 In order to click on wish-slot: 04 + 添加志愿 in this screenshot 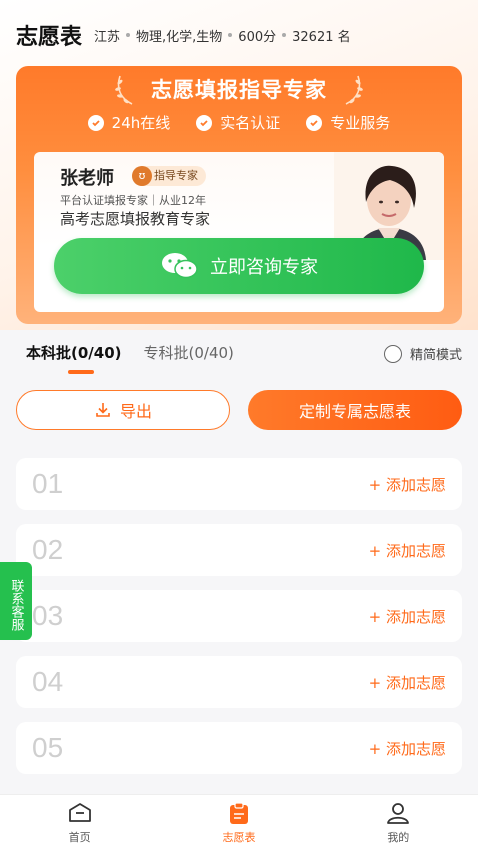, I will do `click(239, 682)`.